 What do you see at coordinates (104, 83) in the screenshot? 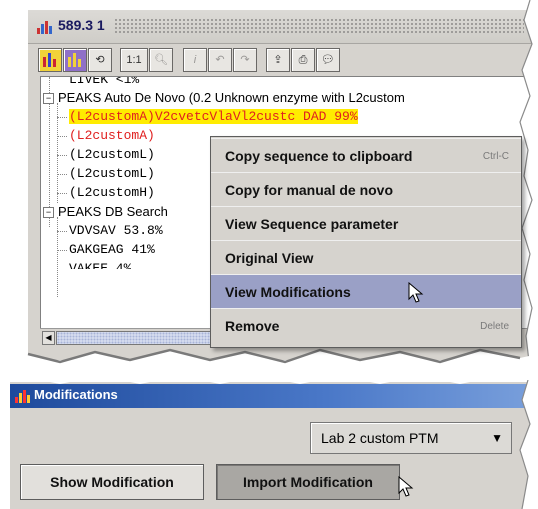
I see `tree-row-partial: LIVEK <1%` at bounding box center [104, 83].